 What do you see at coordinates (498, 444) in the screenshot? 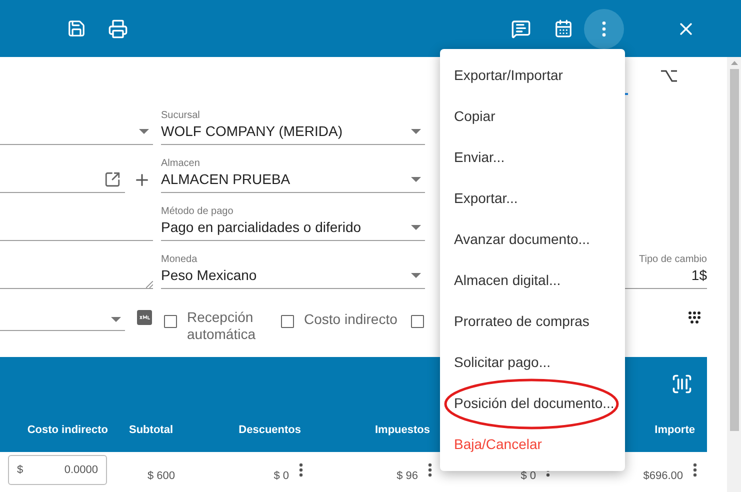
I see `menu-item: Baja/Cancelar` at bounding box center [498, 444].